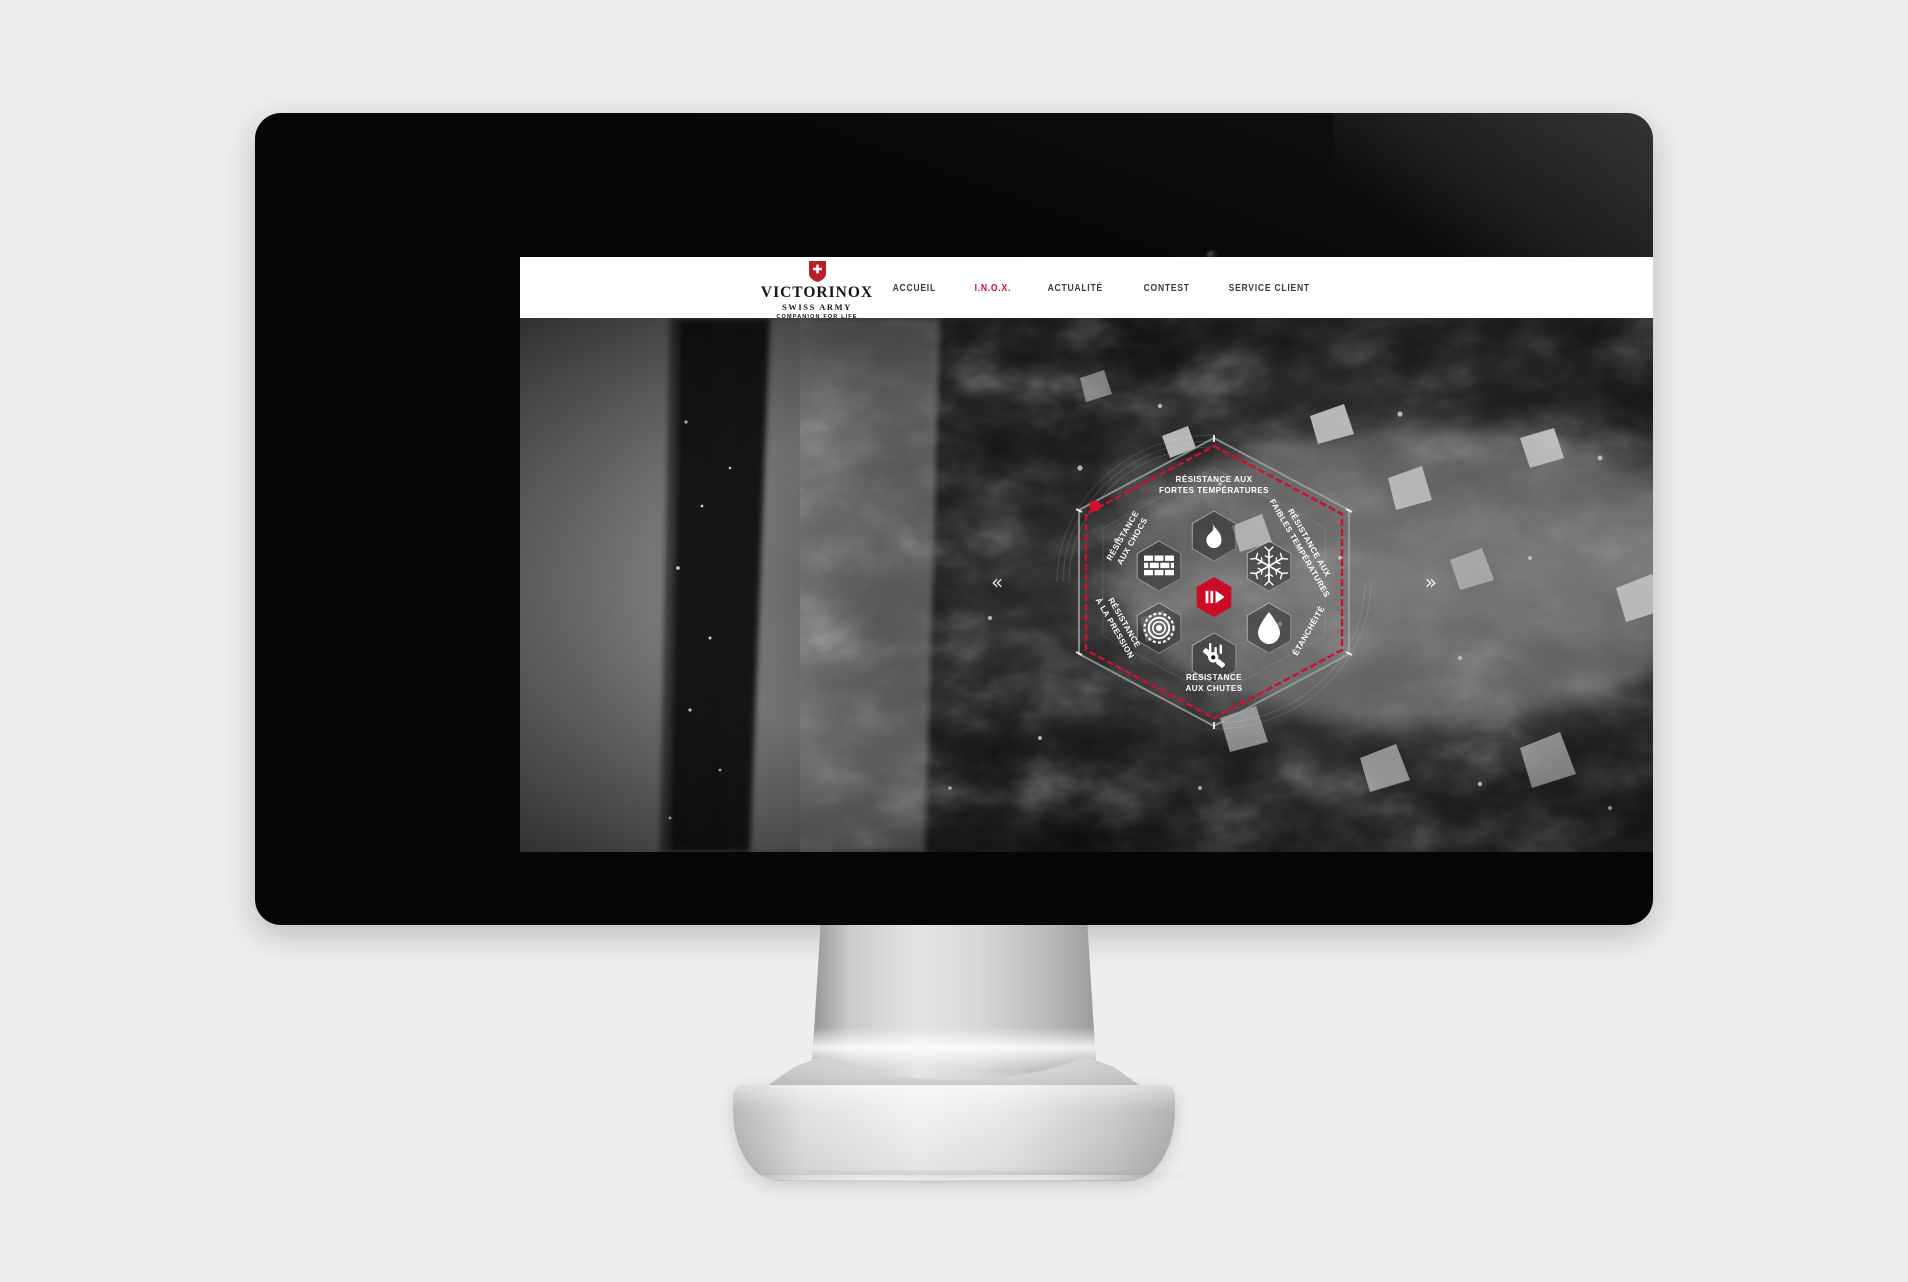 The image size is (1908, 1282). I want to click on nav-item-service-client: SERVICE CLIENT, so click(1269, 288).